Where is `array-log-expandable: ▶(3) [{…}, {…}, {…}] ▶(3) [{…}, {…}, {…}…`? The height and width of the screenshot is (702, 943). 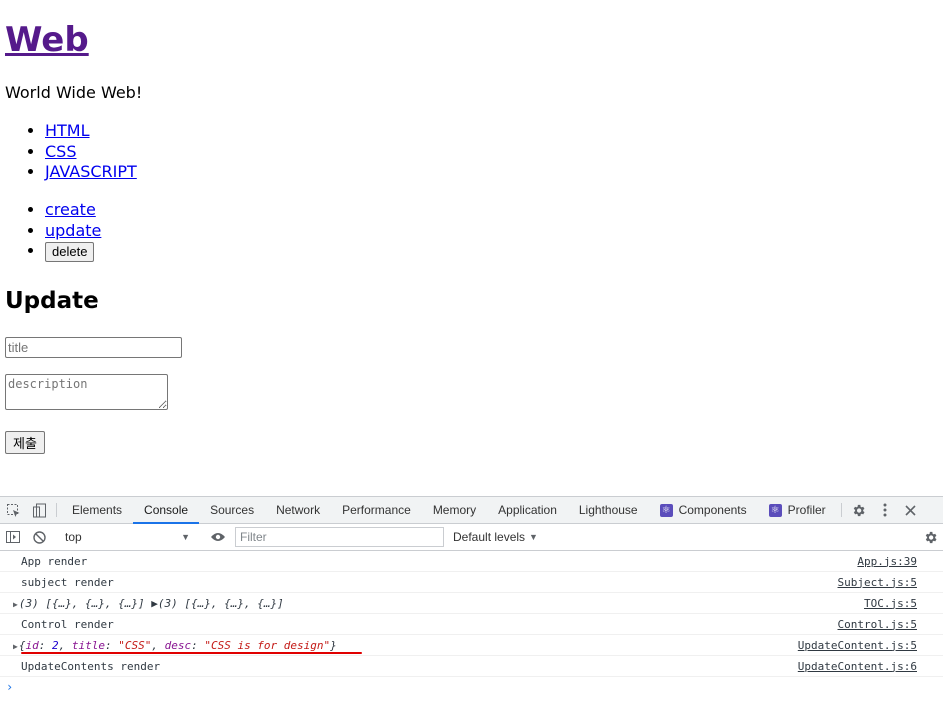
array-log-expandable: ▶(3) [{…}, {…}, {…}] ▶(3) [{…}, {…}, {…}… is located at coordinates (438, 603).